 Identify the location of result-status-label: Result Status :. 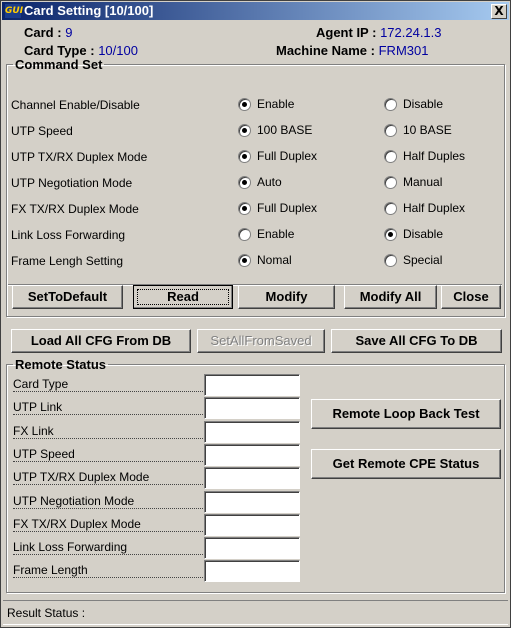
(46, 613).